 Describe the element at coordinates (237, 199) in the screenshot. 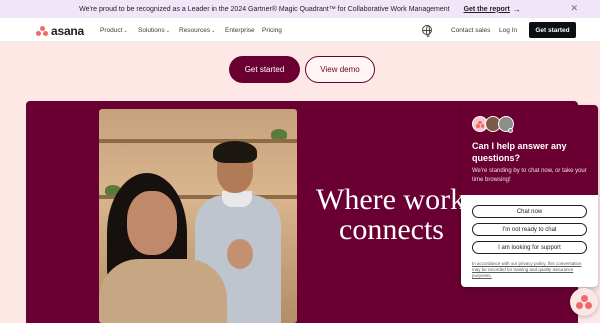

I see `person-man-collar` at that location.